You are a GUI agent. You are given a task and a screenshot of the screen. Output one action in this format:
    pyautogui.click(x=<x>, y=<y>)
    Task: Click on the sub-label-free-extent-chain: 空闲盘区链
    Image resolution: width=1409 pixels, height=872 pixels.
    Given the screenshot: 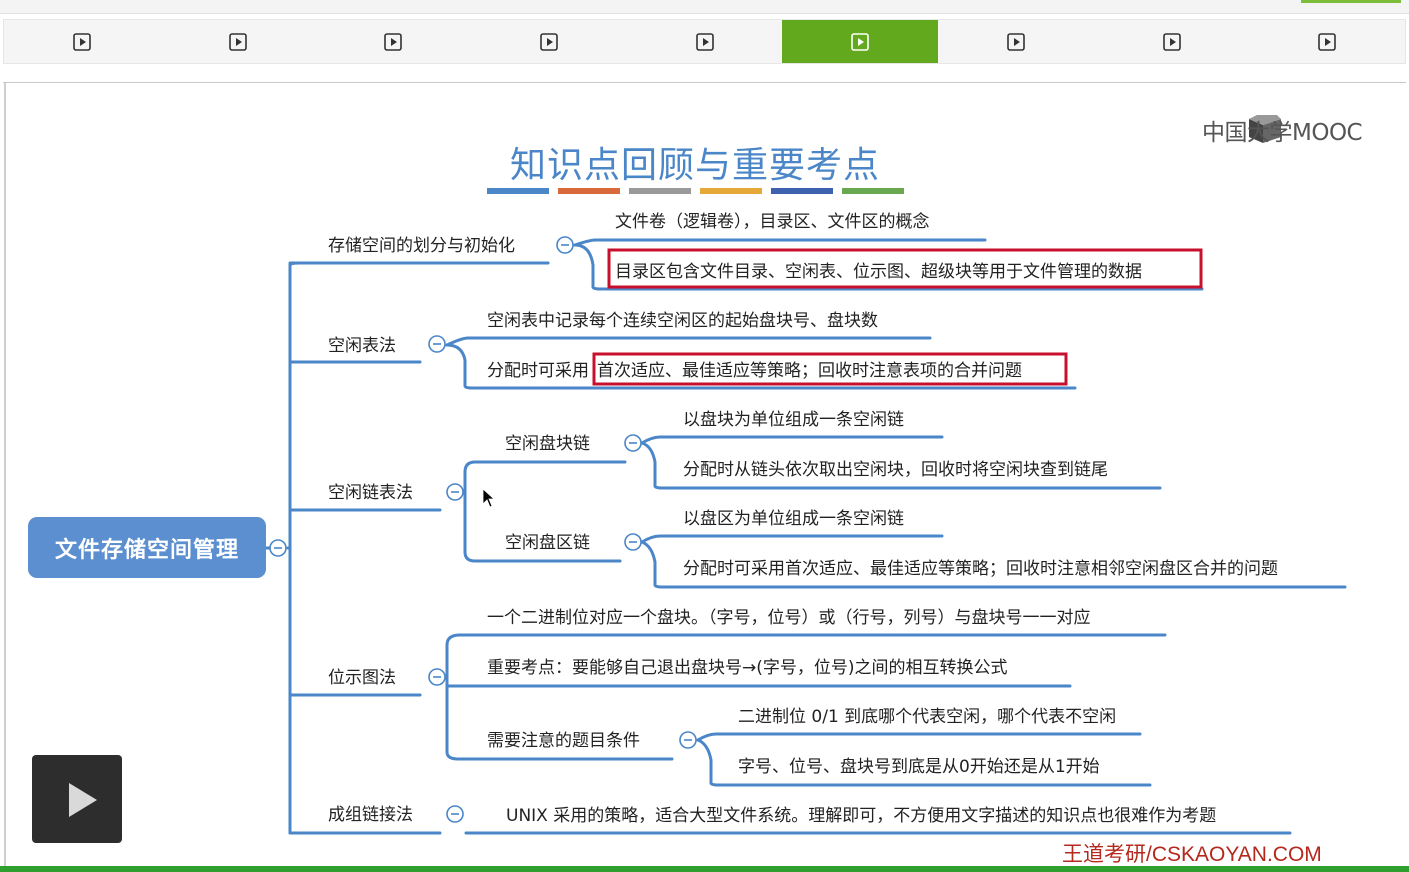 What is the action you would take?
    pyautogui.click(x=547, y=543)
    